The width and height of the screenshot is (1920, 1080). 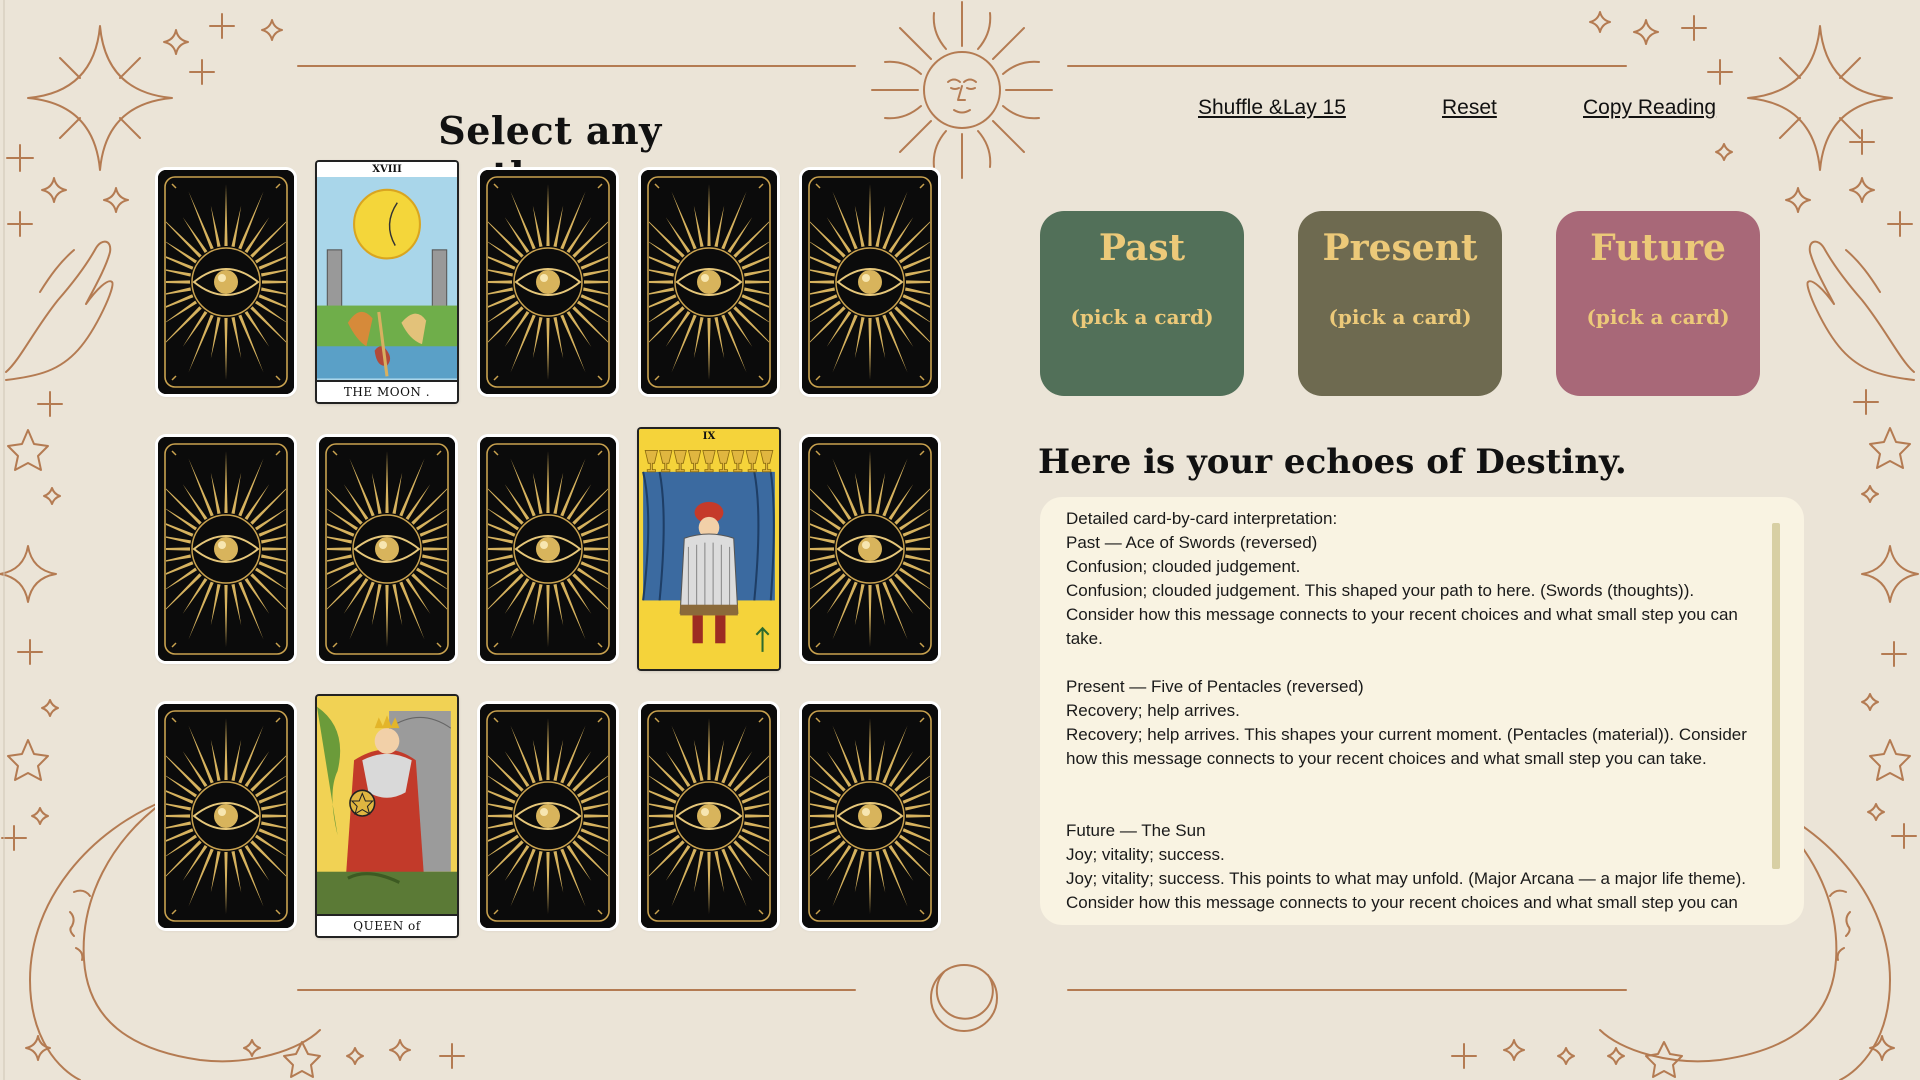 What do you see at coordinates (387, 925) in the screenshot?
I see `card-name-label: QUEEN of PENTACLES` at bounding box center [387, 925].